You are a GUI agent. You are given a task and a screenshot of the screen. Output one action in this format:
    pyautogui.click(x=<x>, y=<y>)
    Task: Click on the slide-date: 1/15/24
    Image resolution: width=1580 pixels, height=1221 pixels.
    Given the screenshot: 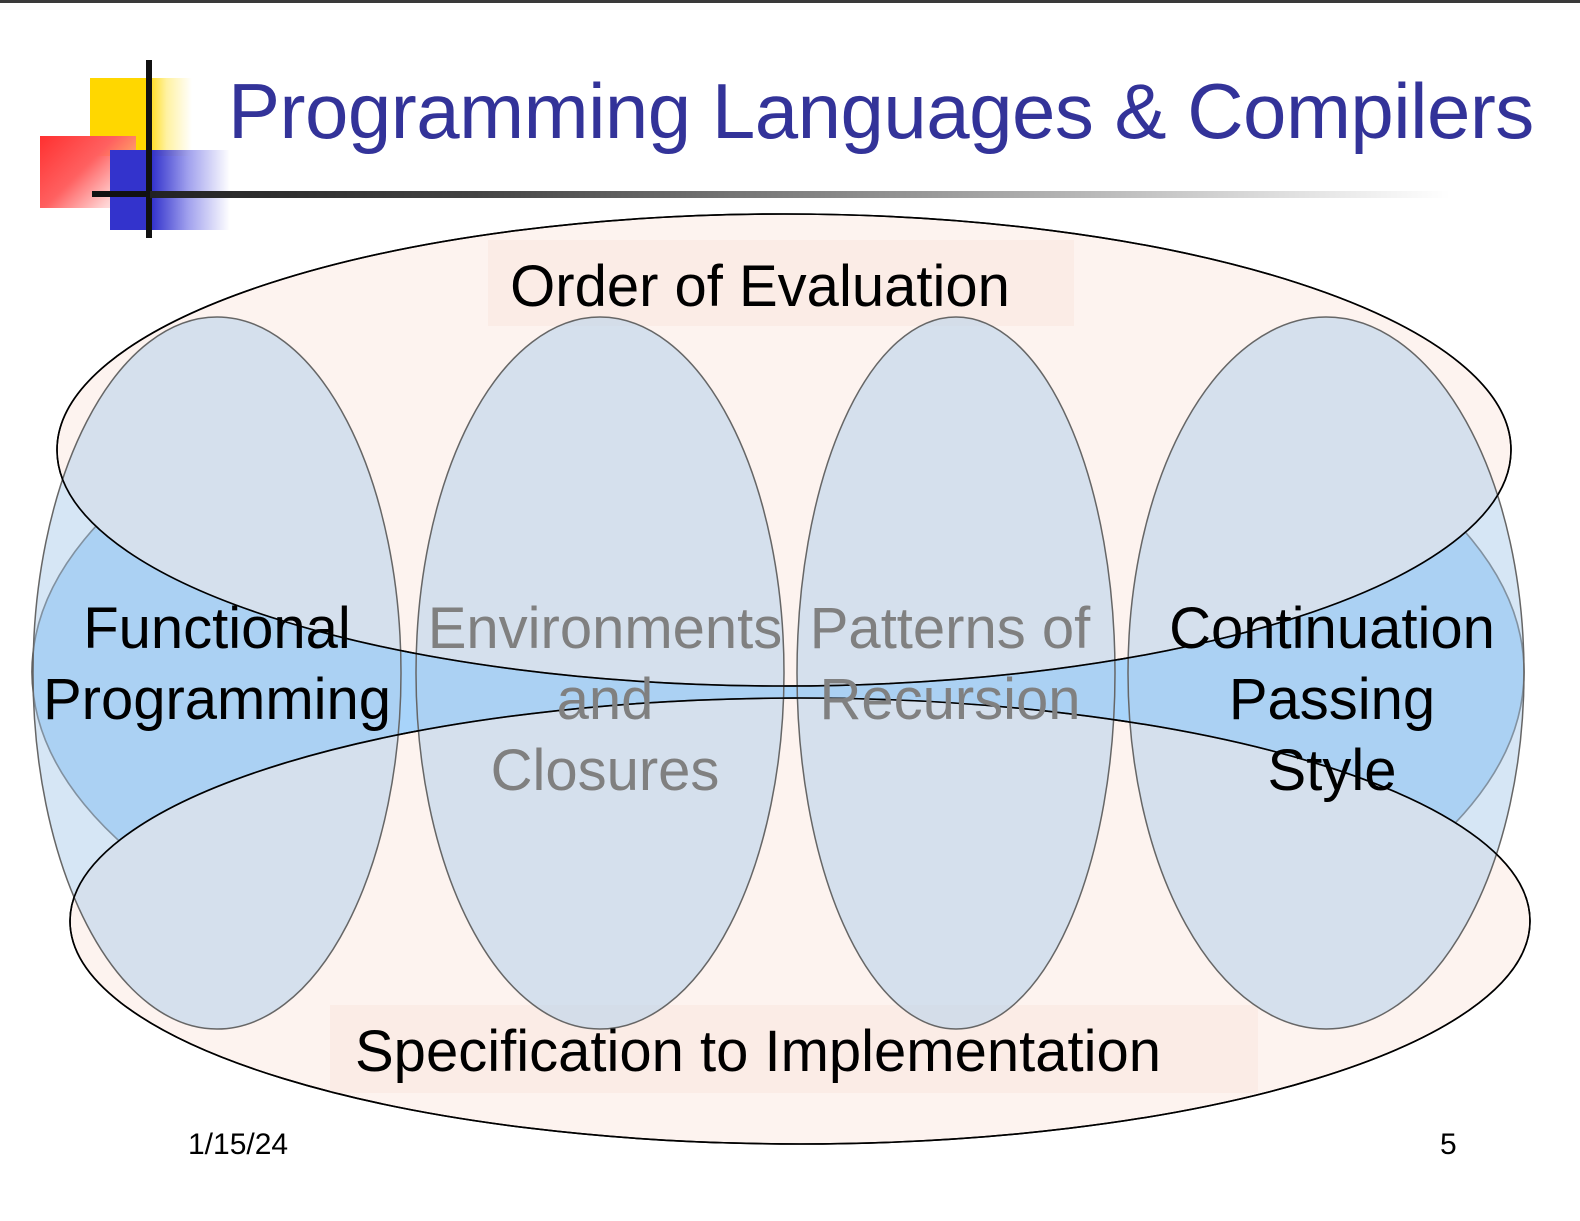 What is the action you would take?
    pyautogui.click(x=238, y=1144)
    